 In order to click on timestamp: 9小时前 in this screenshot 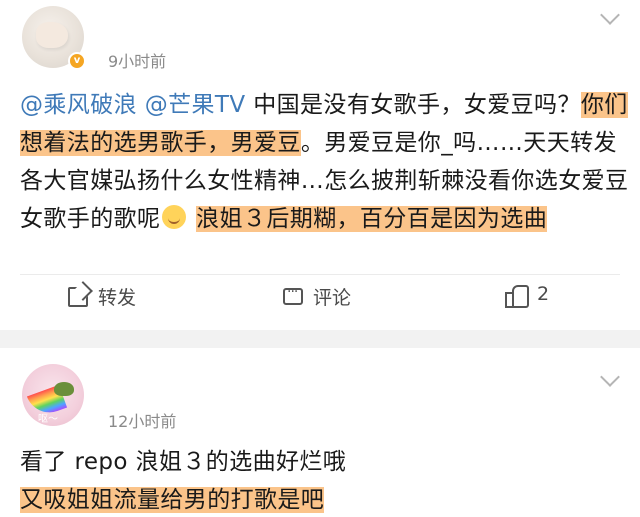, I will do `click(137, 61)`.